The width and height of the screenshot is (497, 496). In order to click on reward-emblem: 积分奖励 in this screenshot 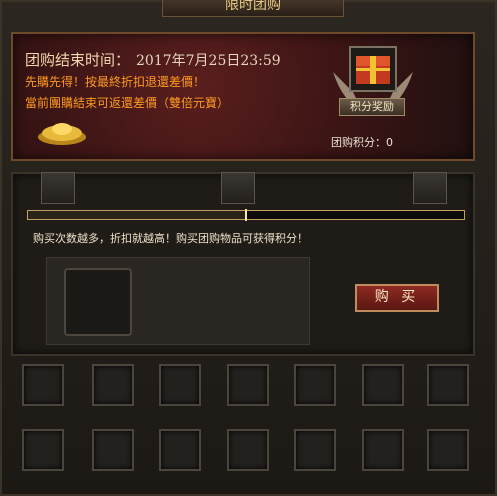, I will do `click(373, 87)`.